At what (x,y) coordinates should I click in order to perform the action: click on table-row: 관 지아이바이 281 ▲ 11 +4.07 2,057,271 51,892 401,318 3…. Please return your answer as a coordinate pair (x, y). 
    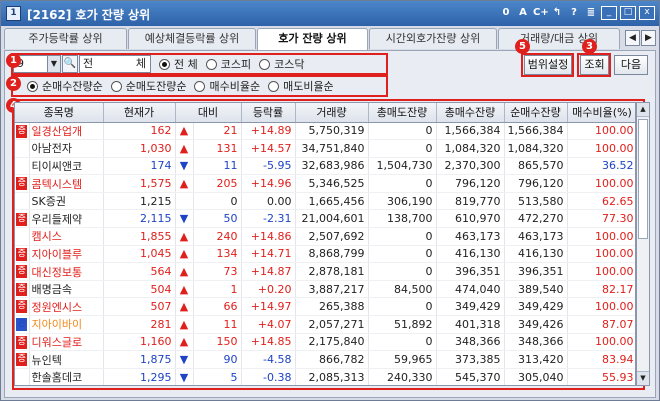
    Looking at the image, I should click on (325, 324).